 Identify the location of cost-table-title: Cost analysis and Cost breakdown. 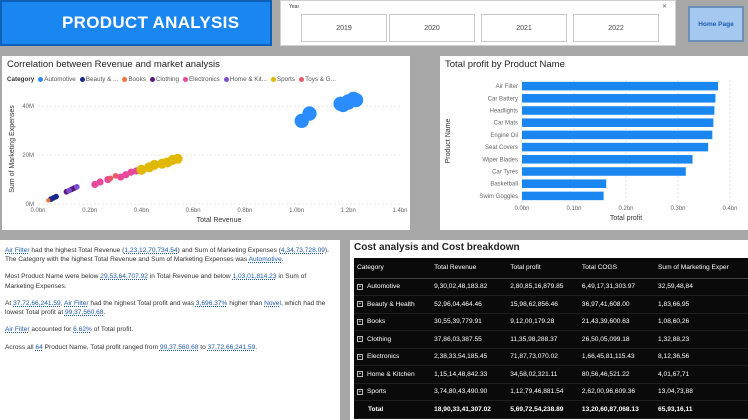
(437, 247).